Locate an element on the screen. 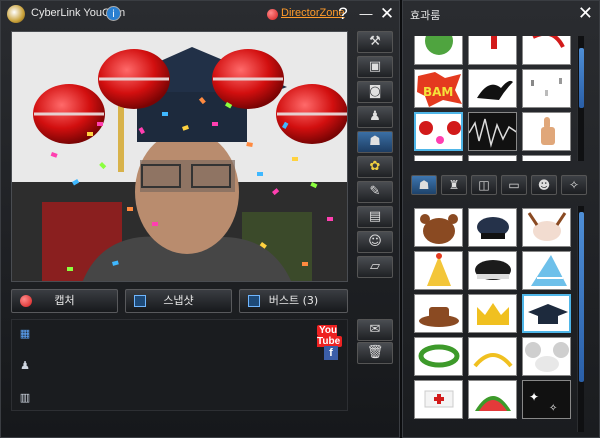 This screenshot has height=438, width=600. effects-icon: ☗ is located at coordinates (375, 141).